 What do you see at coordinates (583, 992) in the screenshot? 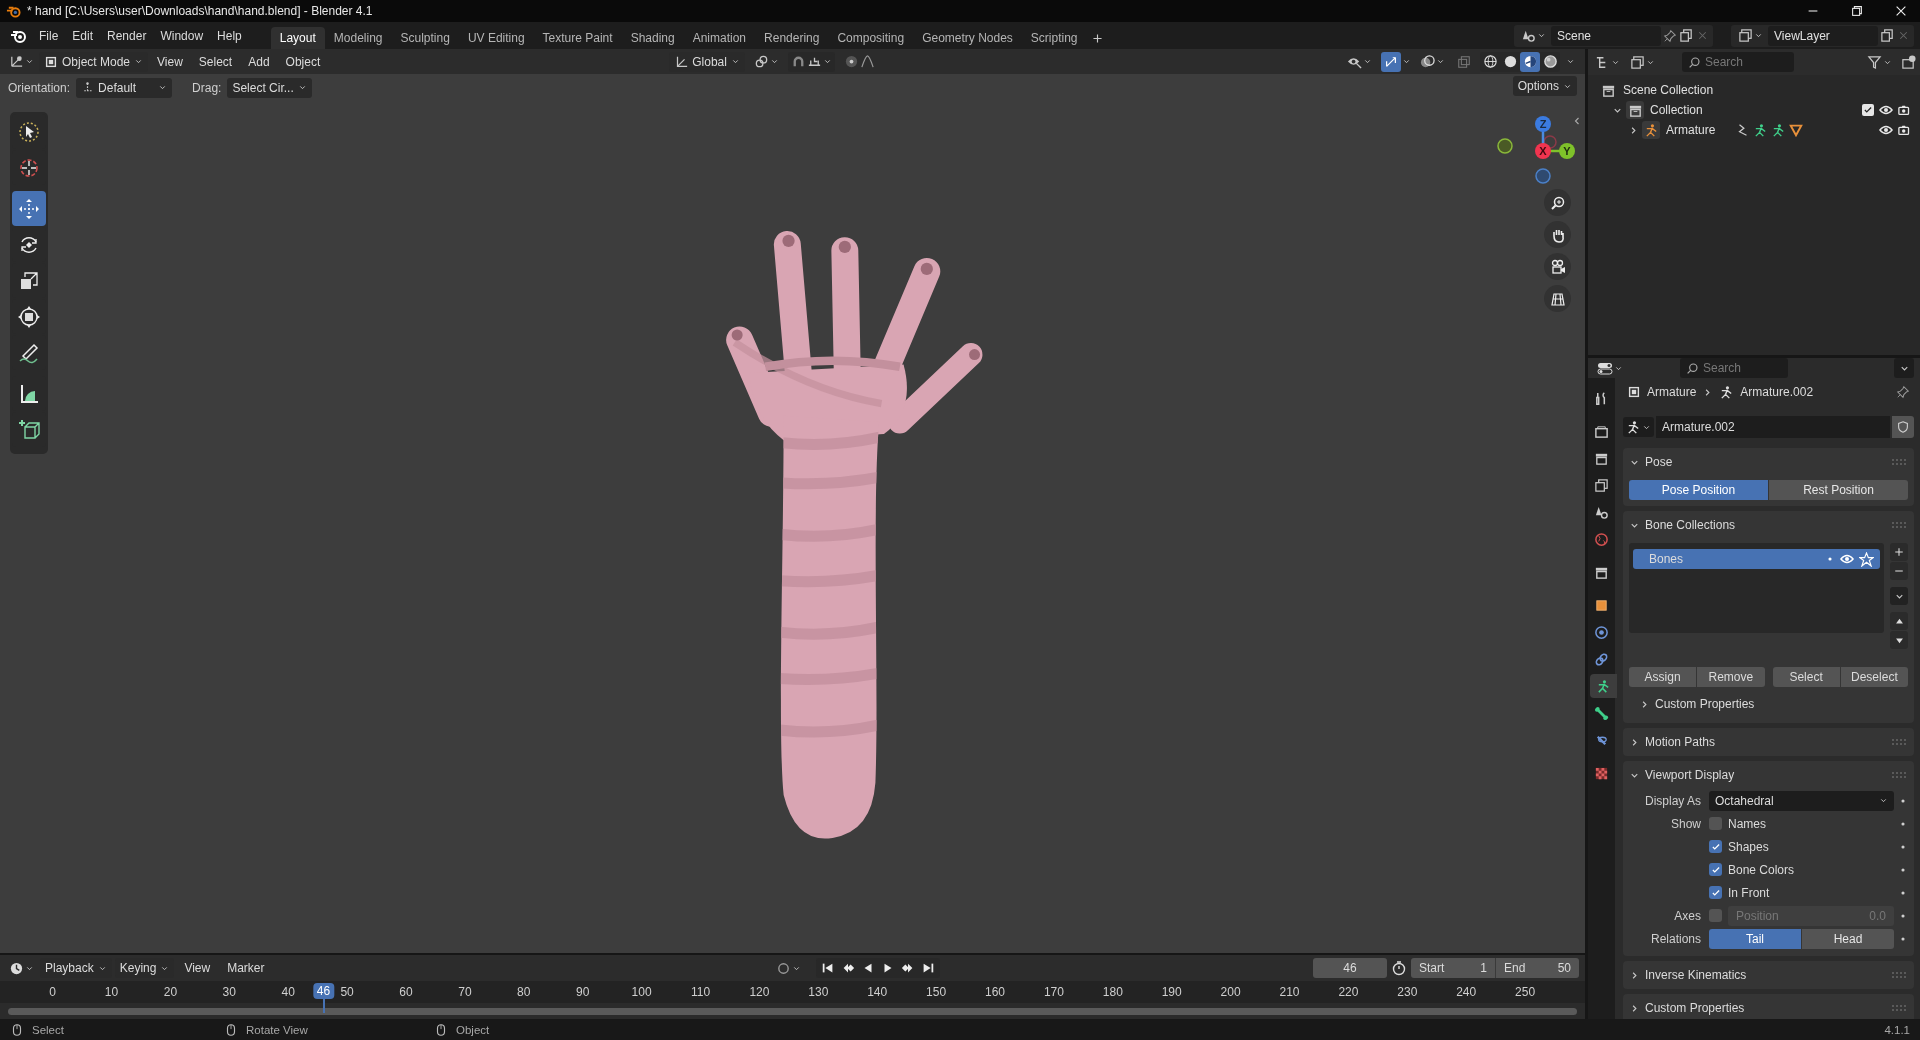
I see `frame-number: 90` at bounding box center [583, 992].